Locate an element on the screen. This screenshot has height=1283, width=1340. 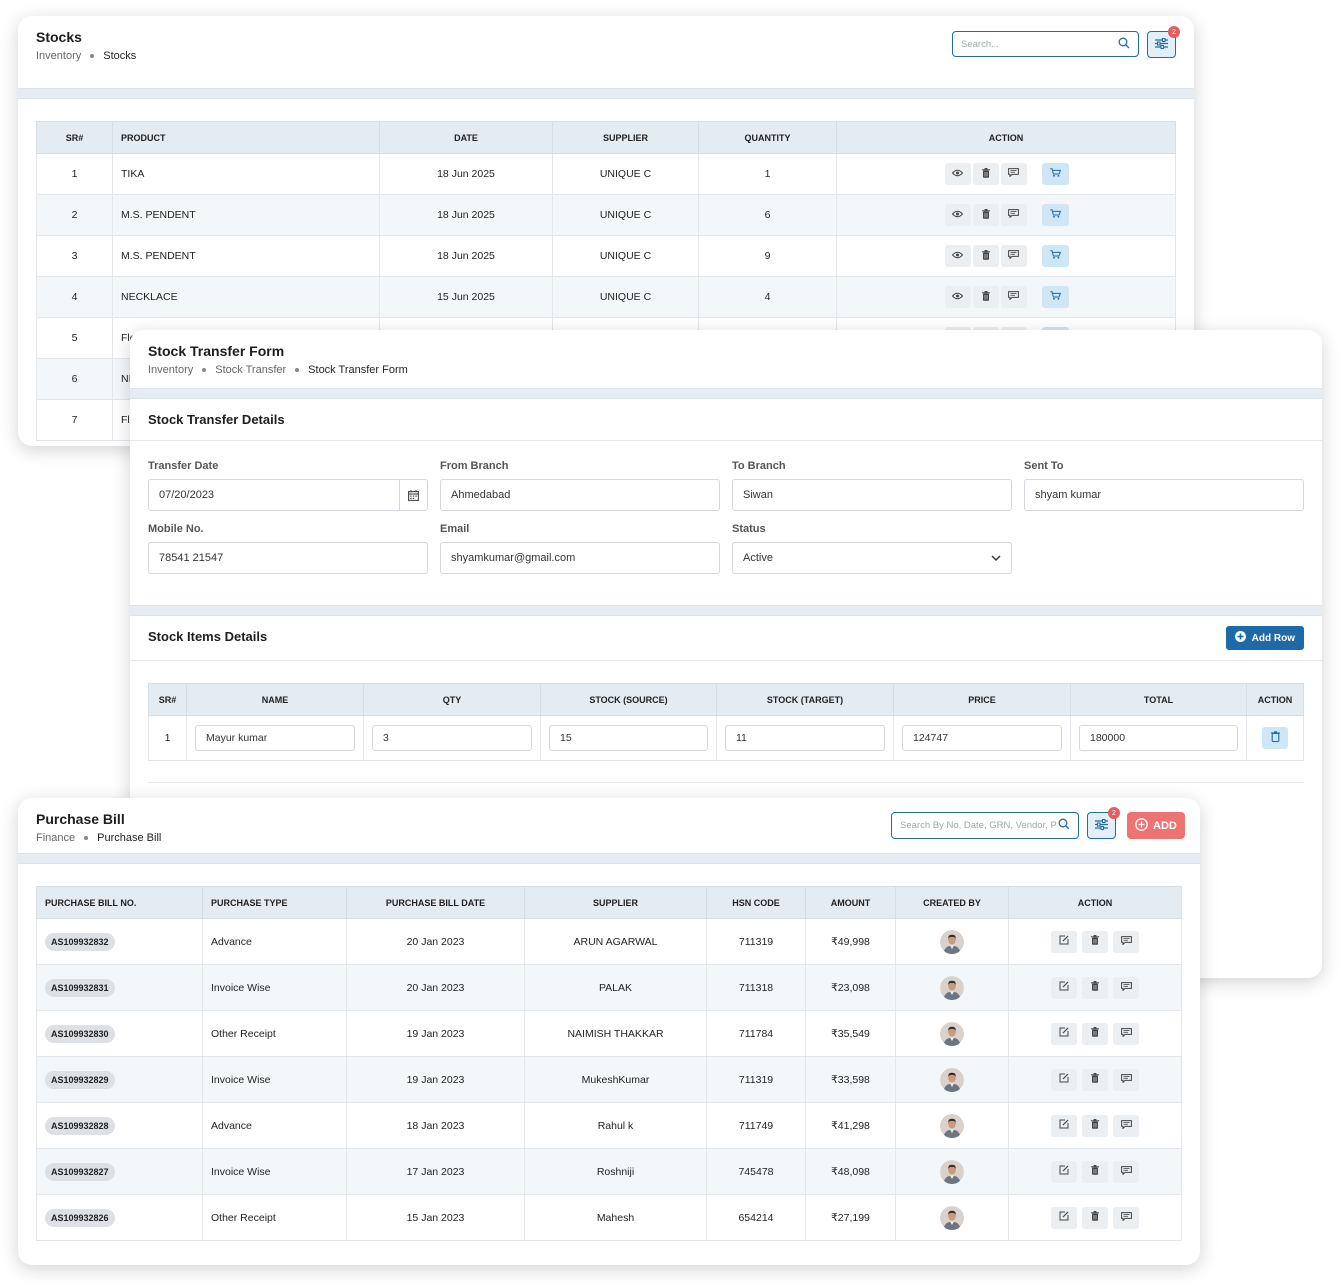
cell-sr: 2 is located at coordinates (74, 215).